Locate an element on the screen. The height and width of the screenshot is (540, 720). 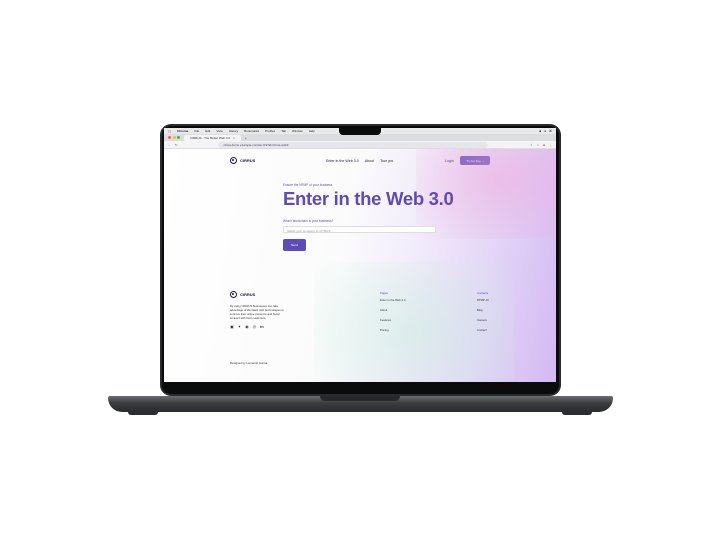
social-links: ▣ ✦ ◉ ◎ in is located at coordinates (259, 326).